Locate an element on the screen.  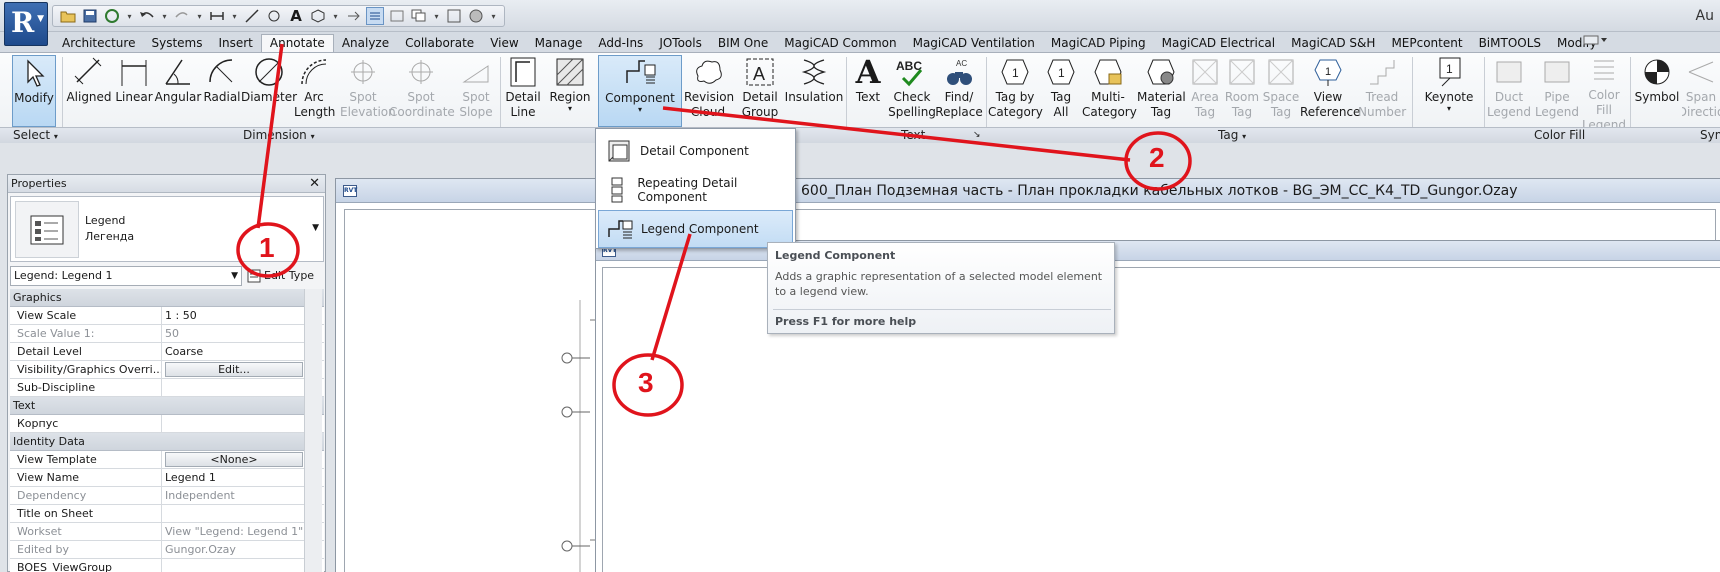
component-button: Component ▾ is located at coordinates (640, 91).